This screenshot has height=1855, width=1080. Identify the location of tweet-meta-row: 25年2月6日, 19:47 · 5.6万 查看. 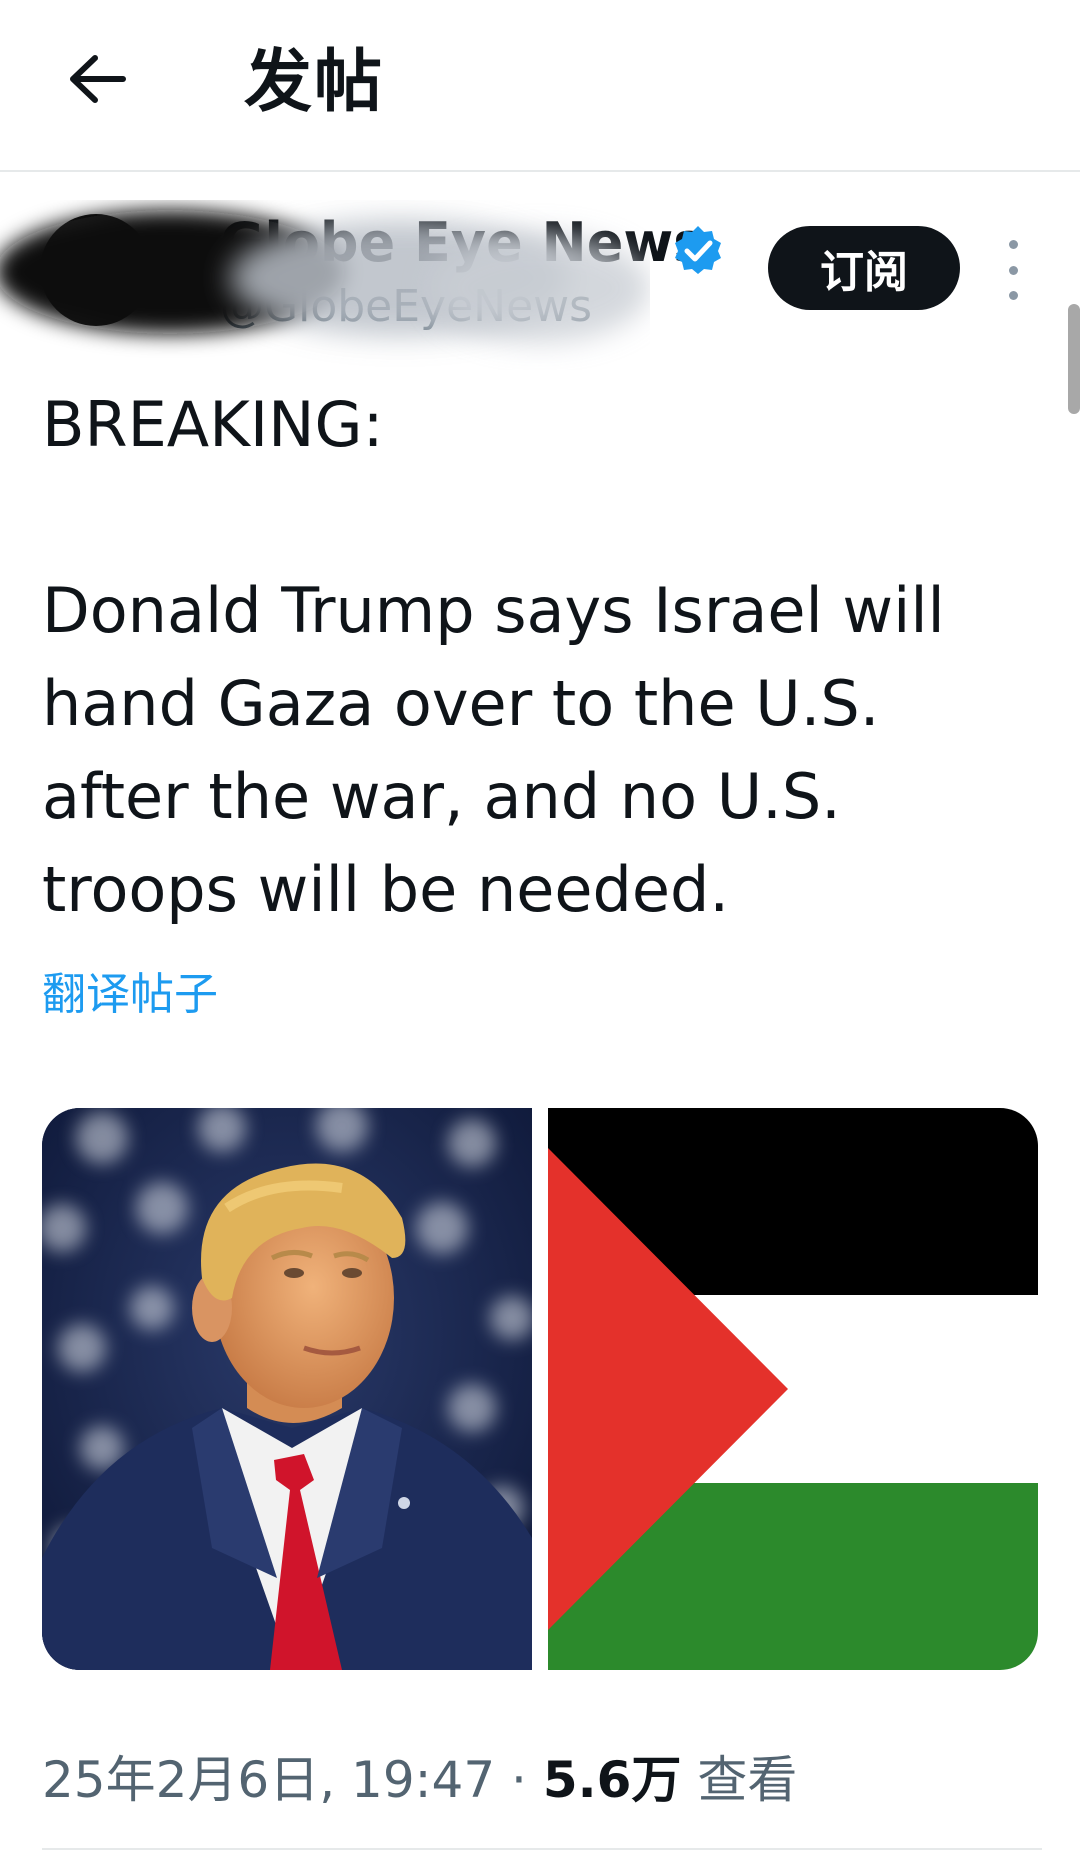
(419, 1776).